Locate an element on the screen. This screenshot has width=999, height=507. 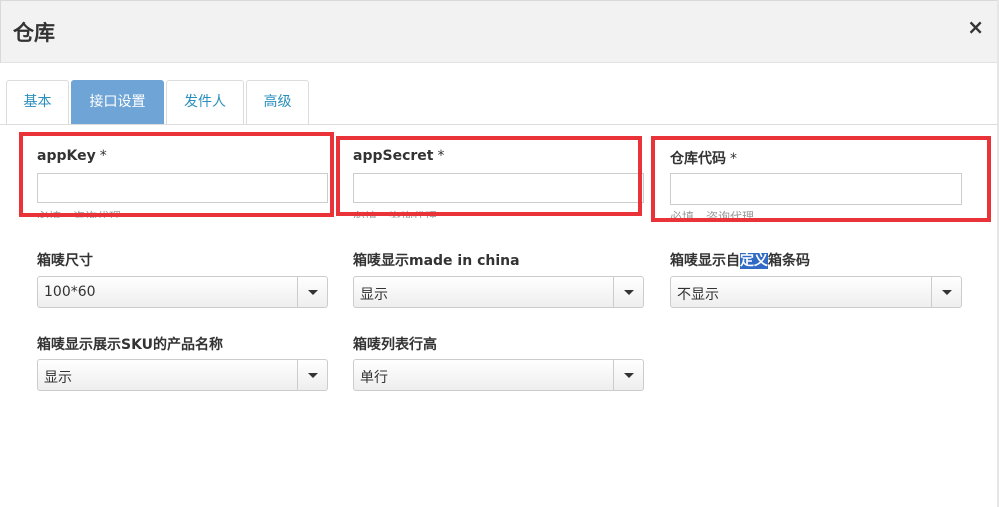
custom-barcode-select: 不显示 is located at coordinates (816, 292).